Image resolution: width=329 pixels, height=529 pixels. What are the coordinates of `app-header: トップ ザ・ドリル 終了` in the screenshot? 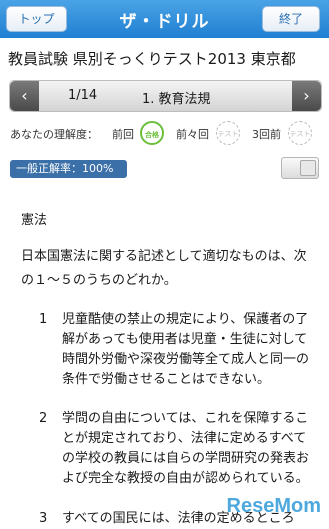 It's located at (164, 19).